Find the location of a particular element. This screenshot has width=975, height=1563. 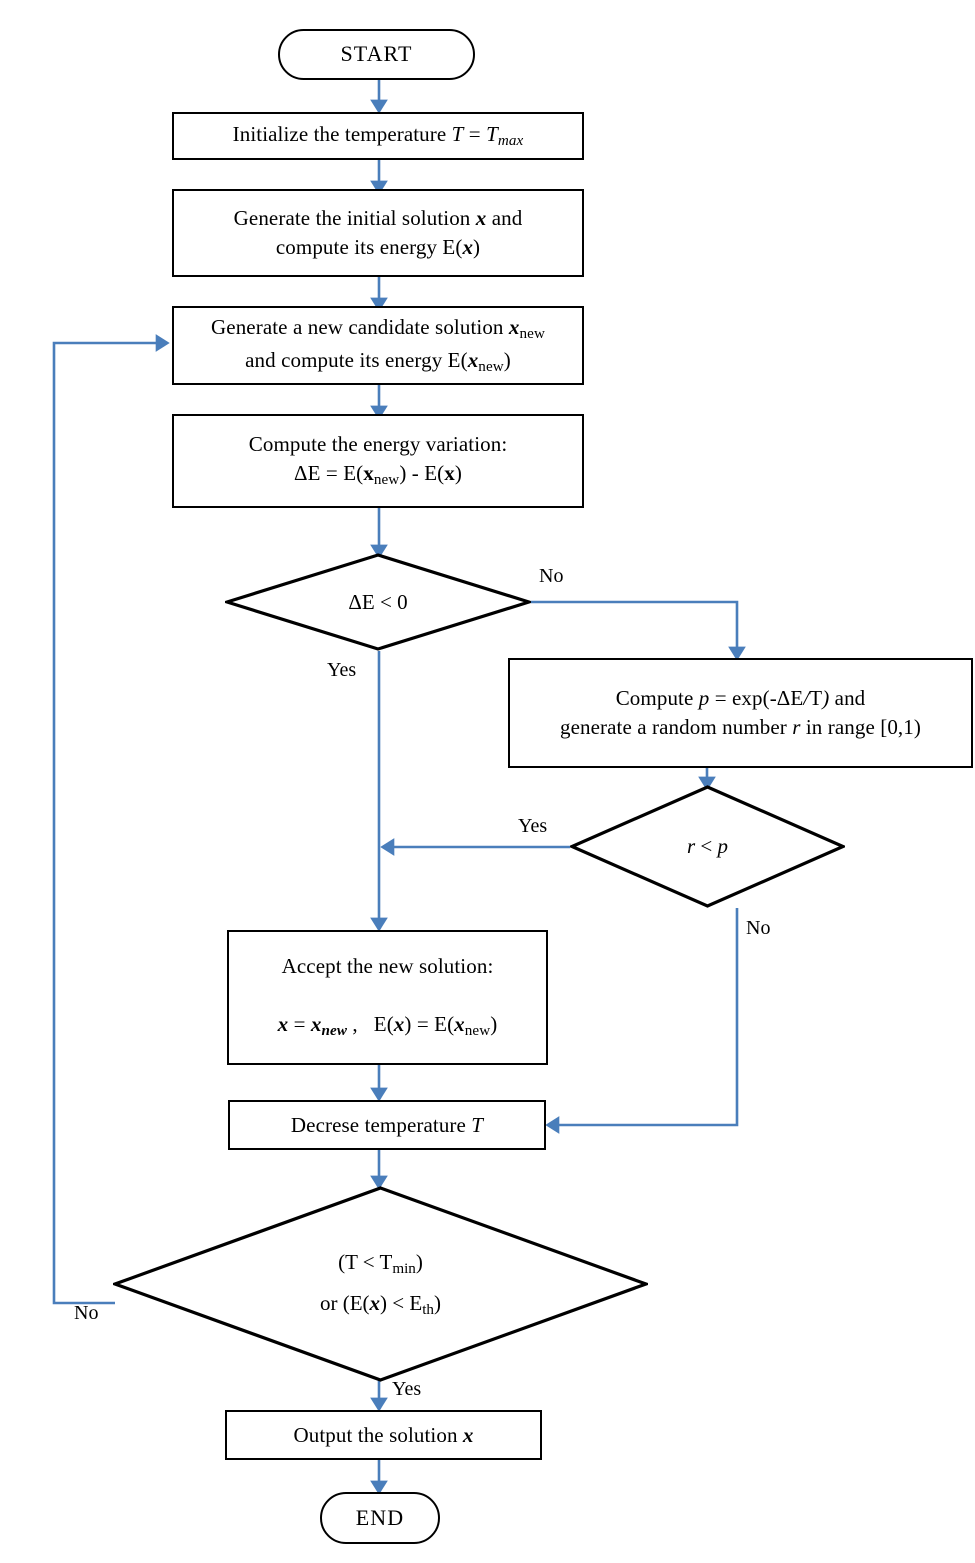

node-start: START is located at coordinates (376, 54).